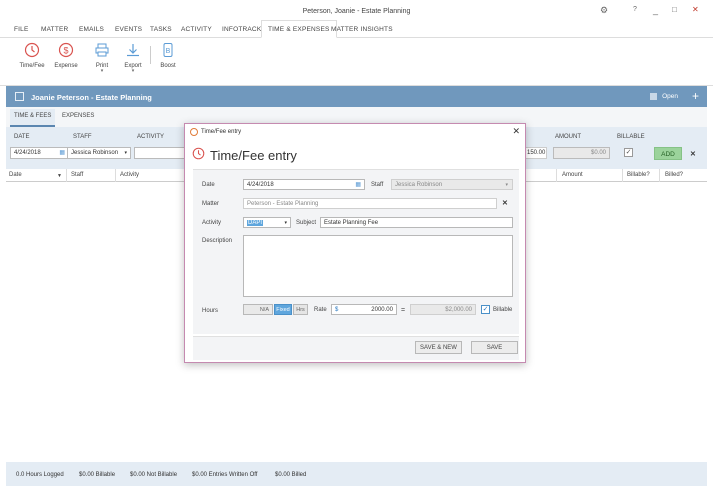 The width and height of the screenshot is (713, 491). What do you see at coordinates (320, 310) in the screenshot?
I see `dialog-rate-label: Rate` at bounding box center [320, 310].